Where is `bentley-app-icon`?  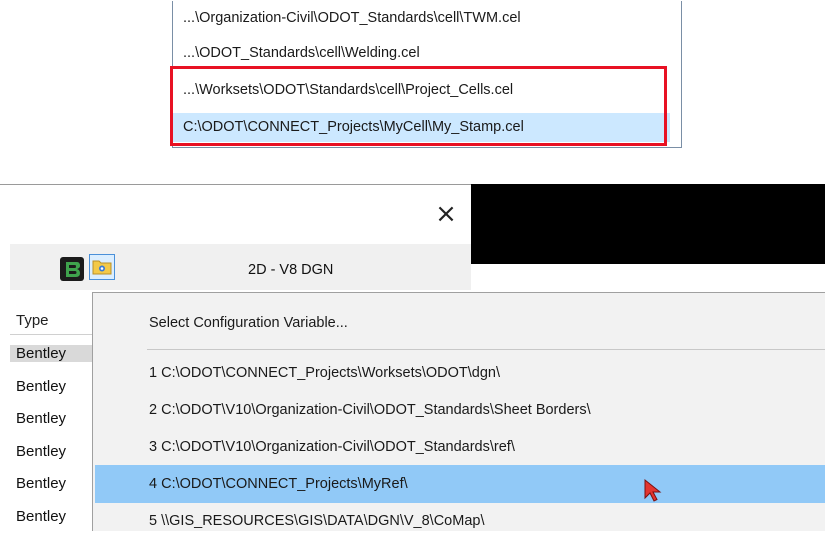 bentley-app-icon is located at coordinates (72, 269).